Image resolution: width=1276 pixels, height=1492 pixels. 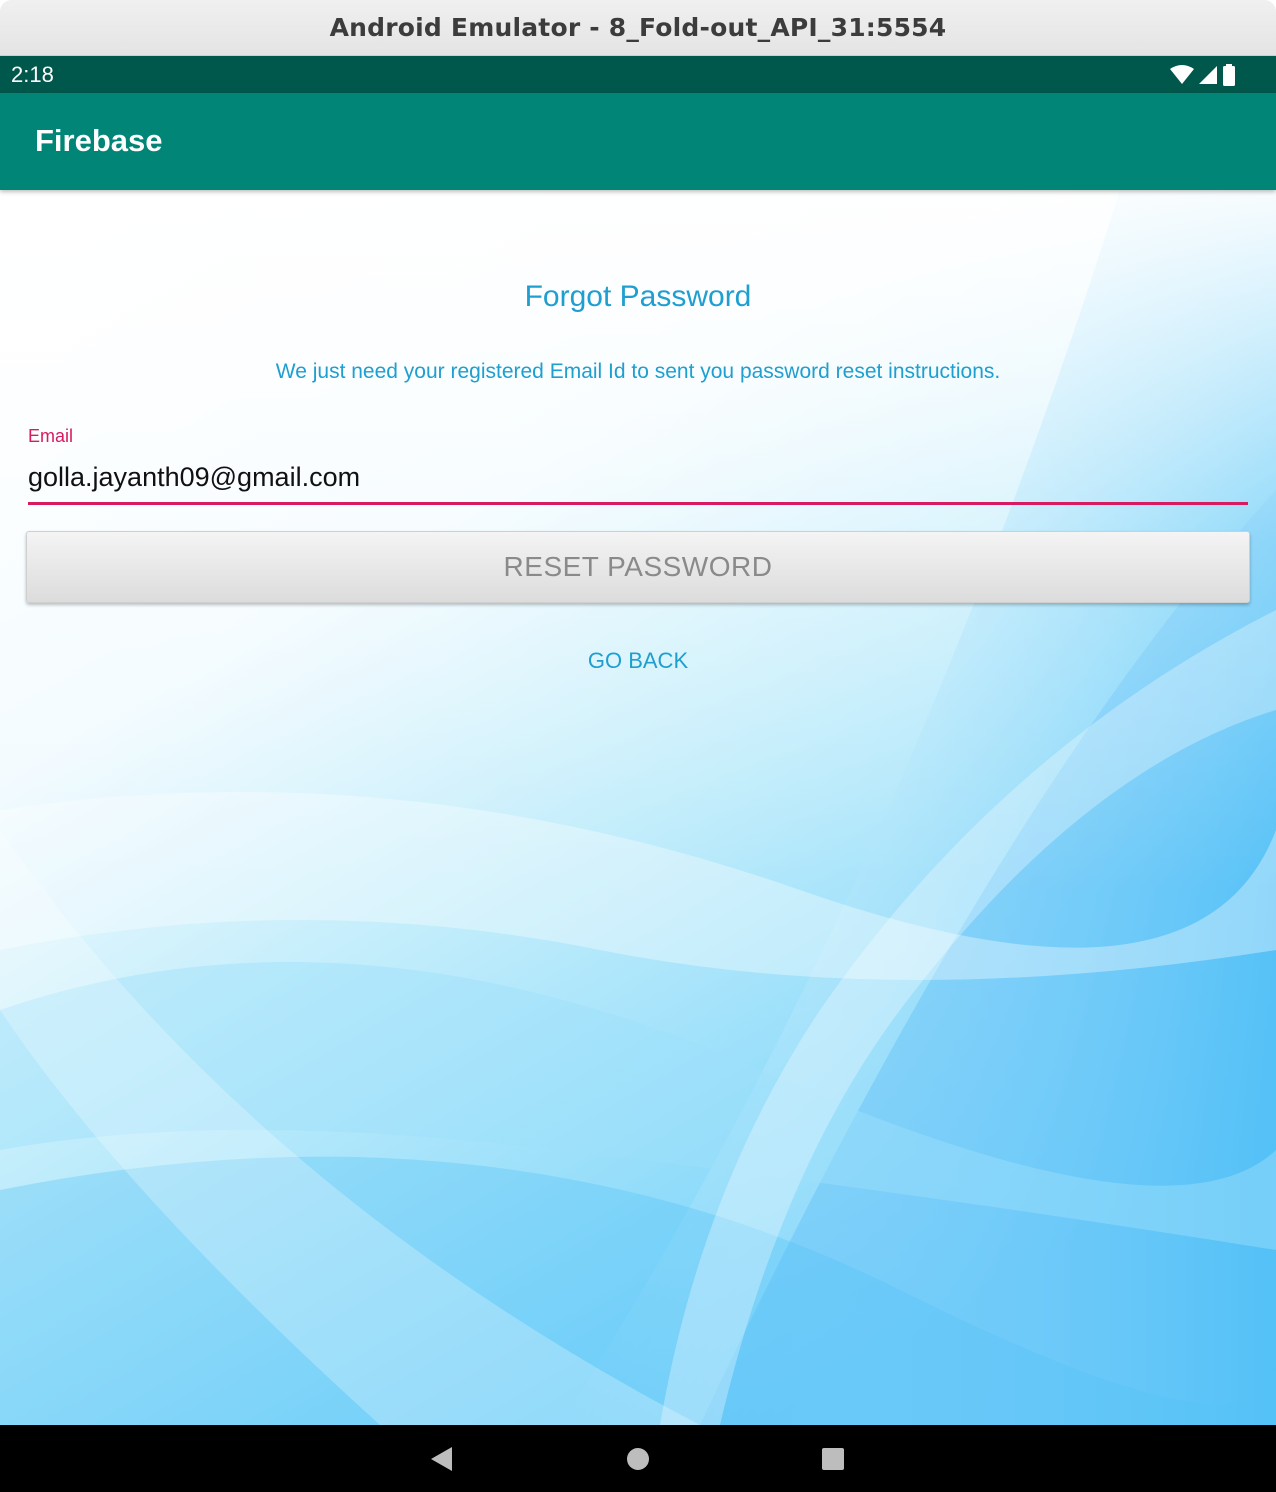 What do you see at coordinates (638, 74) in the screenshot?
I see `status-bar: 2:18` at bounding box center [638, 74].